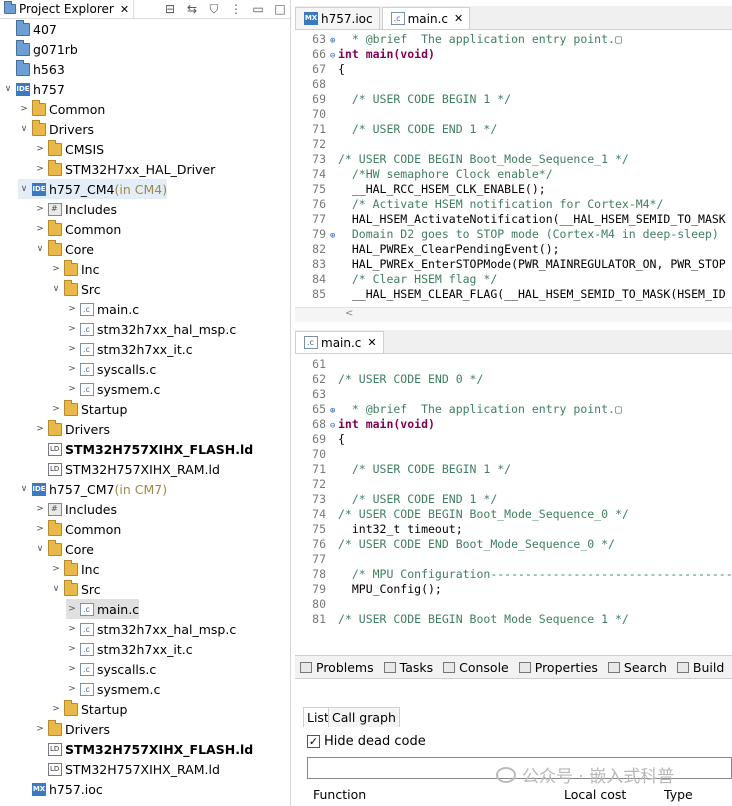 The image size is (732, 806). What do you see at coordinates (595, 794) in the screenshot?
I see `column-local-cost: Local cost` at bounding box center [595, 794].